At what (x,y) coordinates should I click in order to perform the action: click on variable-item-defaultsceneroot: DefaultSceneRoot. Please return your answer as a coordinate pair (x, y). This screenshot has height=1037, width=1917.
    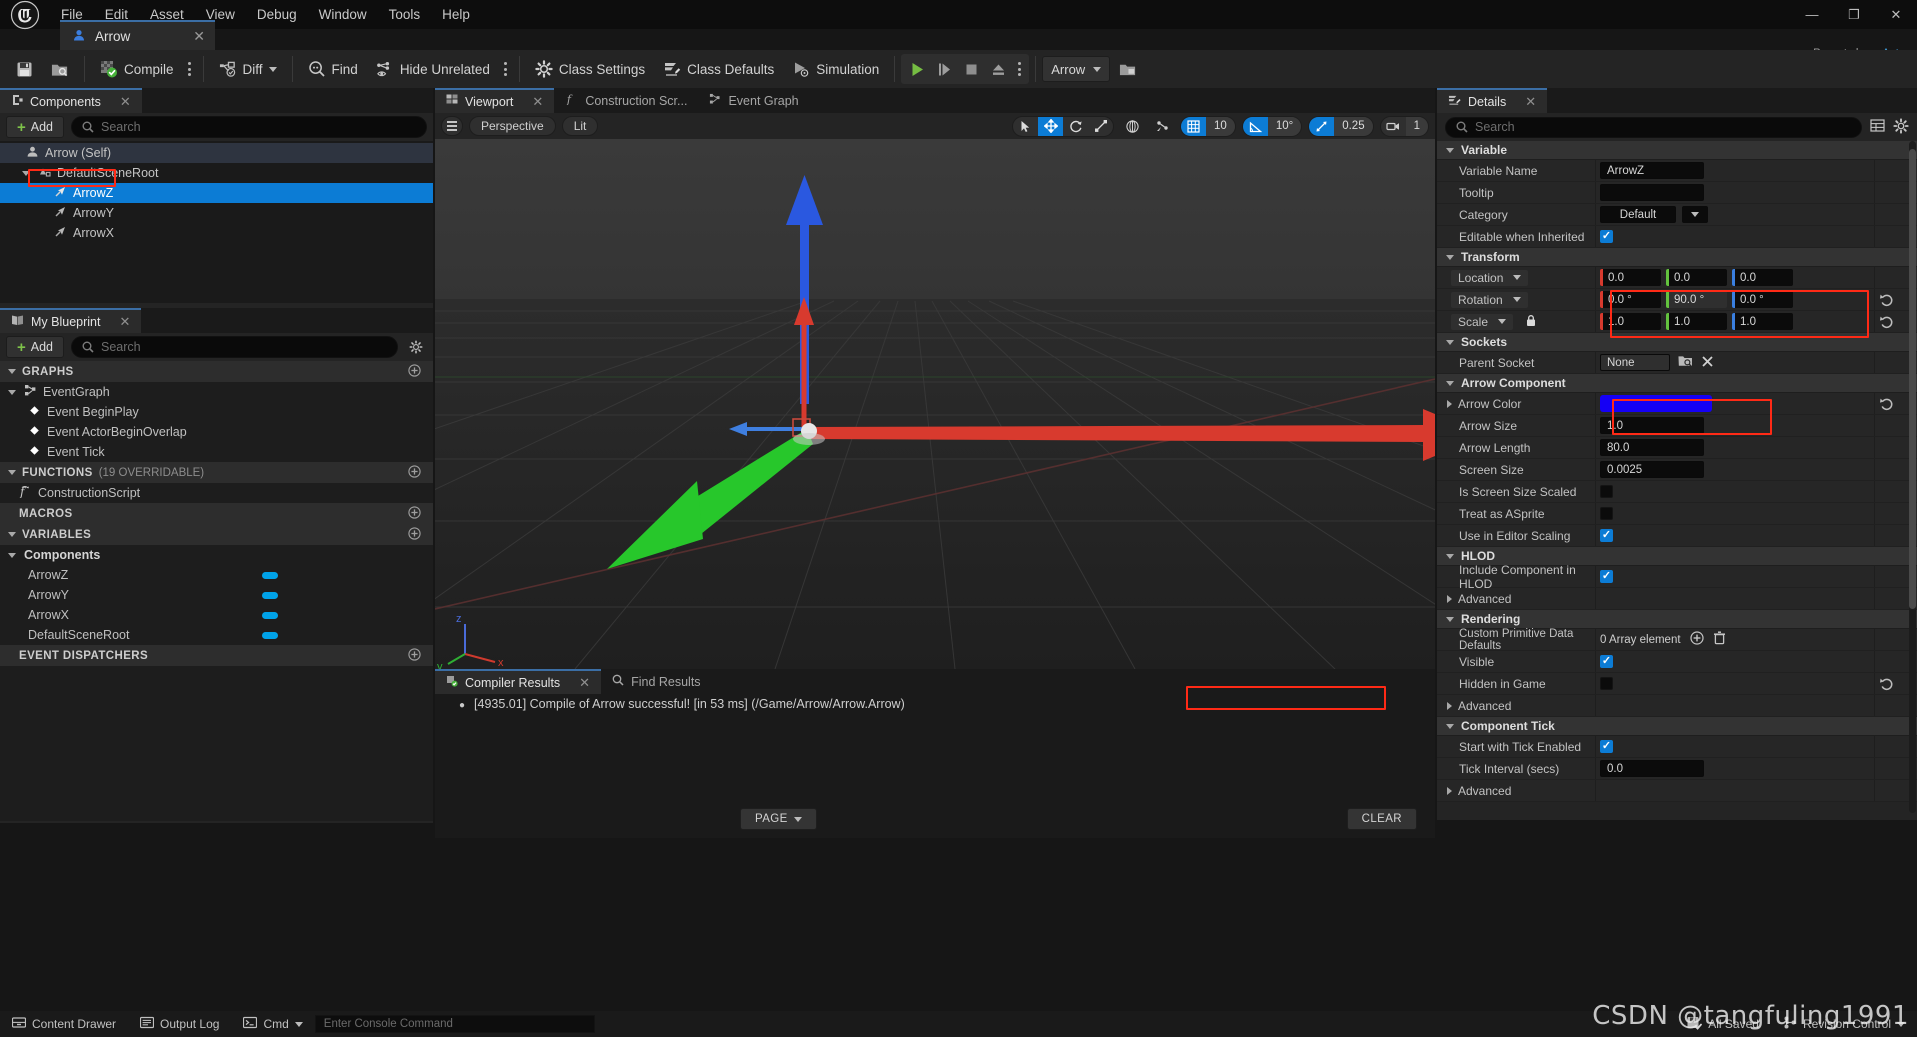
    Looking at the image, I should click on (216, 635).